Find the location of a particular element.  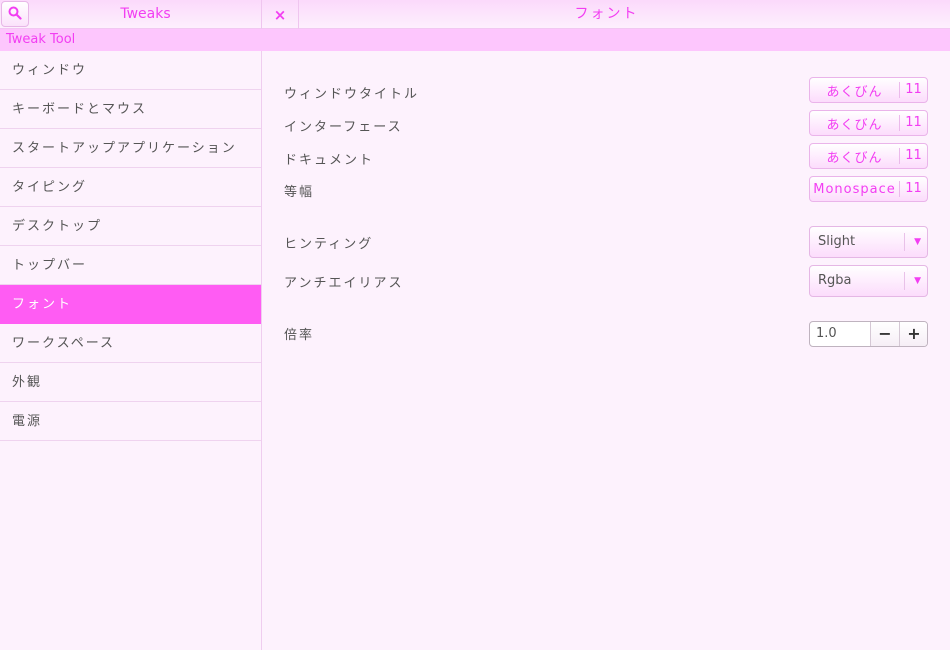

decrement-button: − is located at coordinates (884, 334).